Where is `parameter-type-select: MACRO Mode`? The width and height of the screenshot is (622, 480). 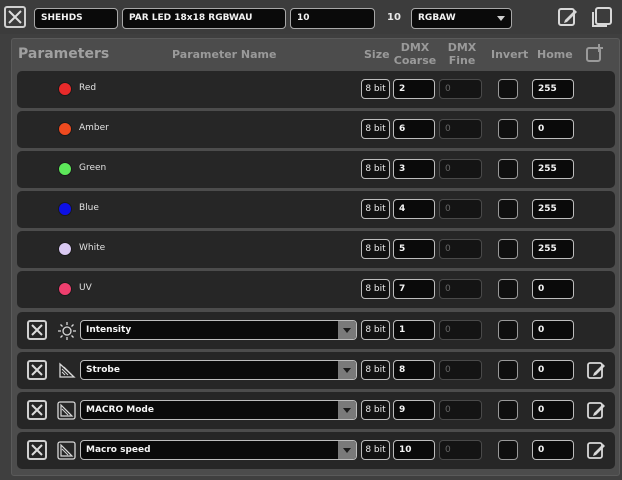 parameter-type-select: MACRO Mode is located at coordinates (218, 410).